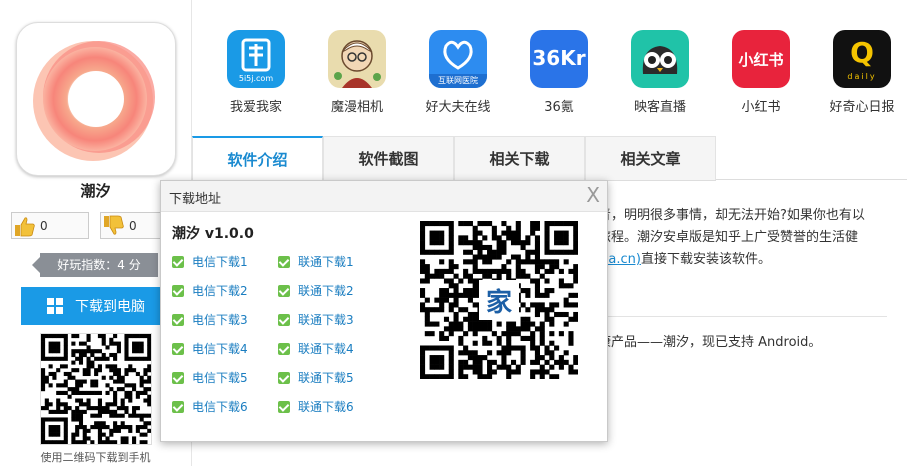 The width and height of the screenshot is (907, 466). I want to click on related-app-label: 好奇心日报, so click(862, 107).